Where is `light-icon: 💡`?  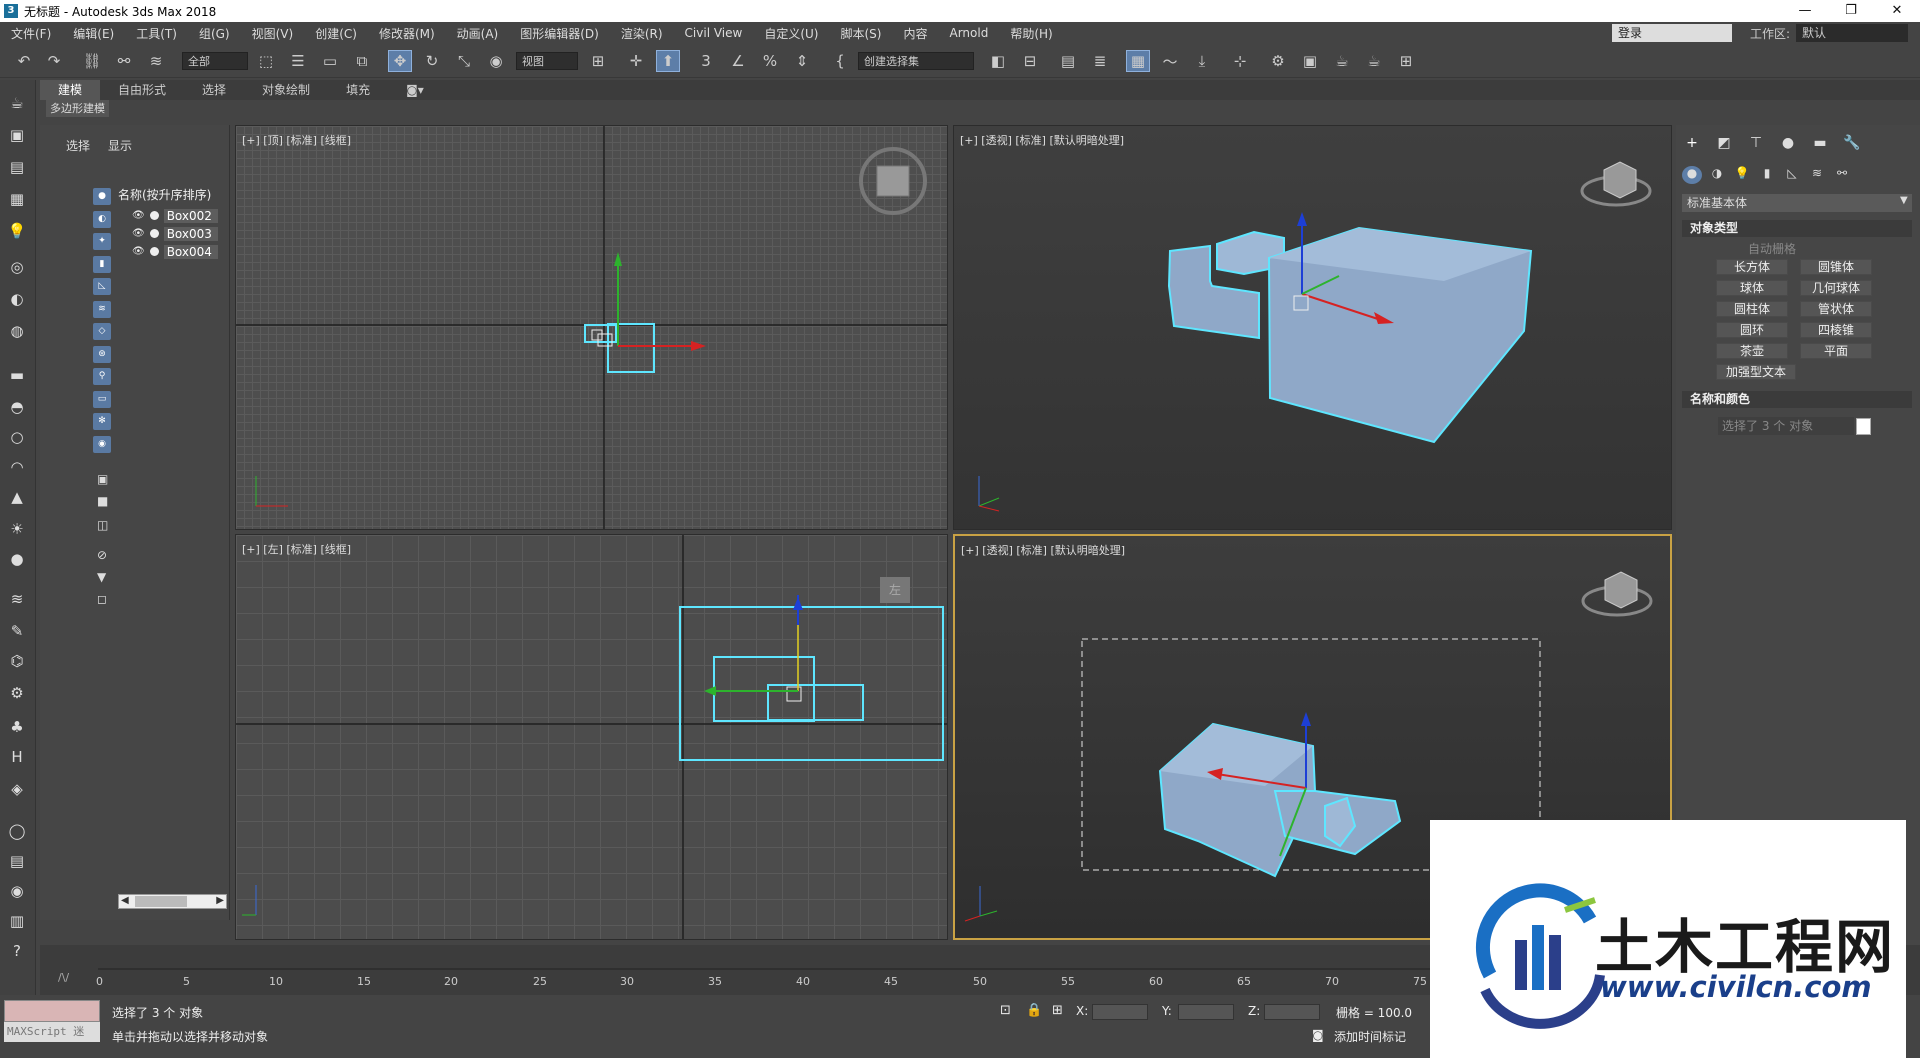
light-icon: 💡 is located at coordinates (17, 231).